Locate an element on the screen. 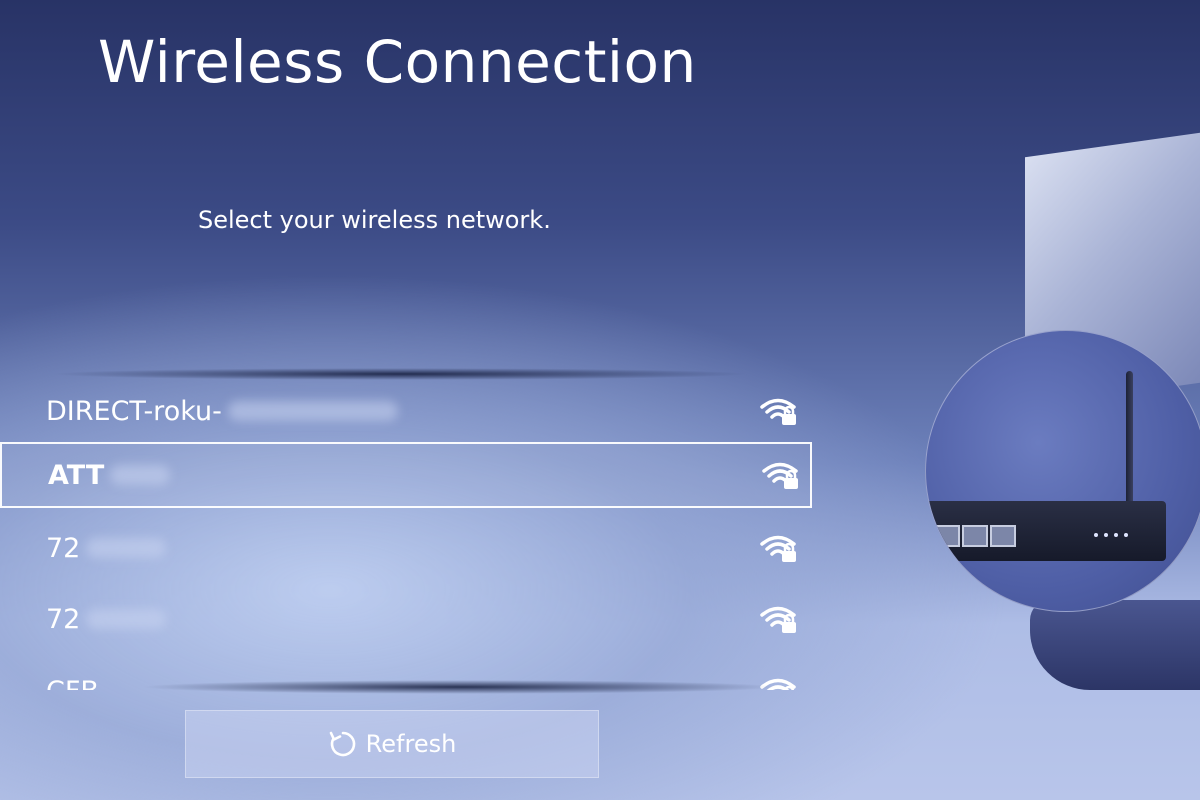  router-illustration is located at coordinates (1062, 471).